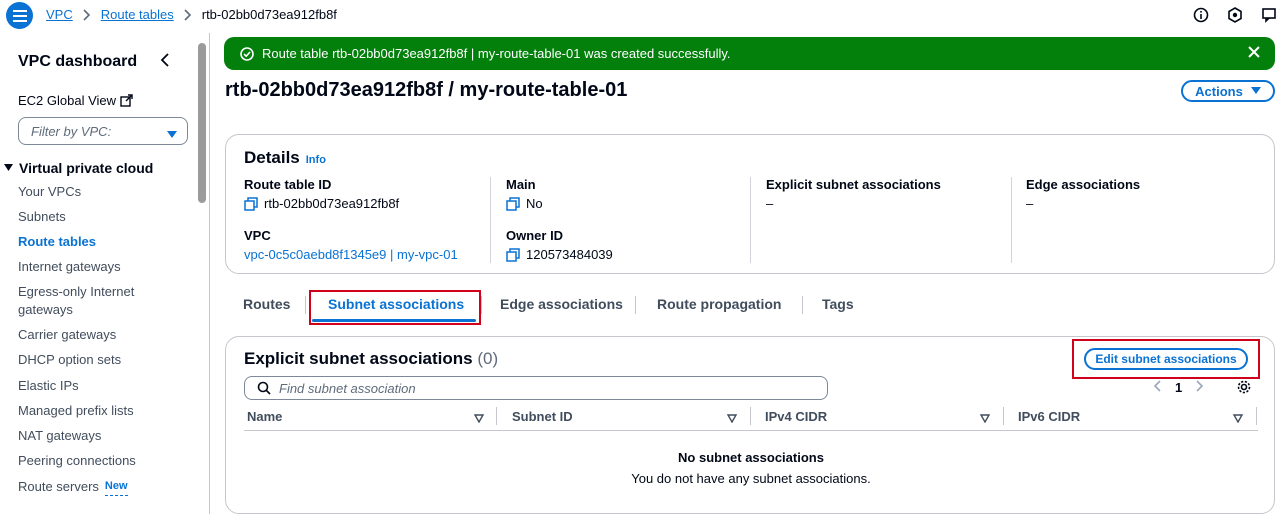 Image resolution: width=1278 pixels, height=514 pixels. Describe the element at coordinates (536, 388) in the screenshot. I see `find-subnet-association-input: Find subnet association` at that location.